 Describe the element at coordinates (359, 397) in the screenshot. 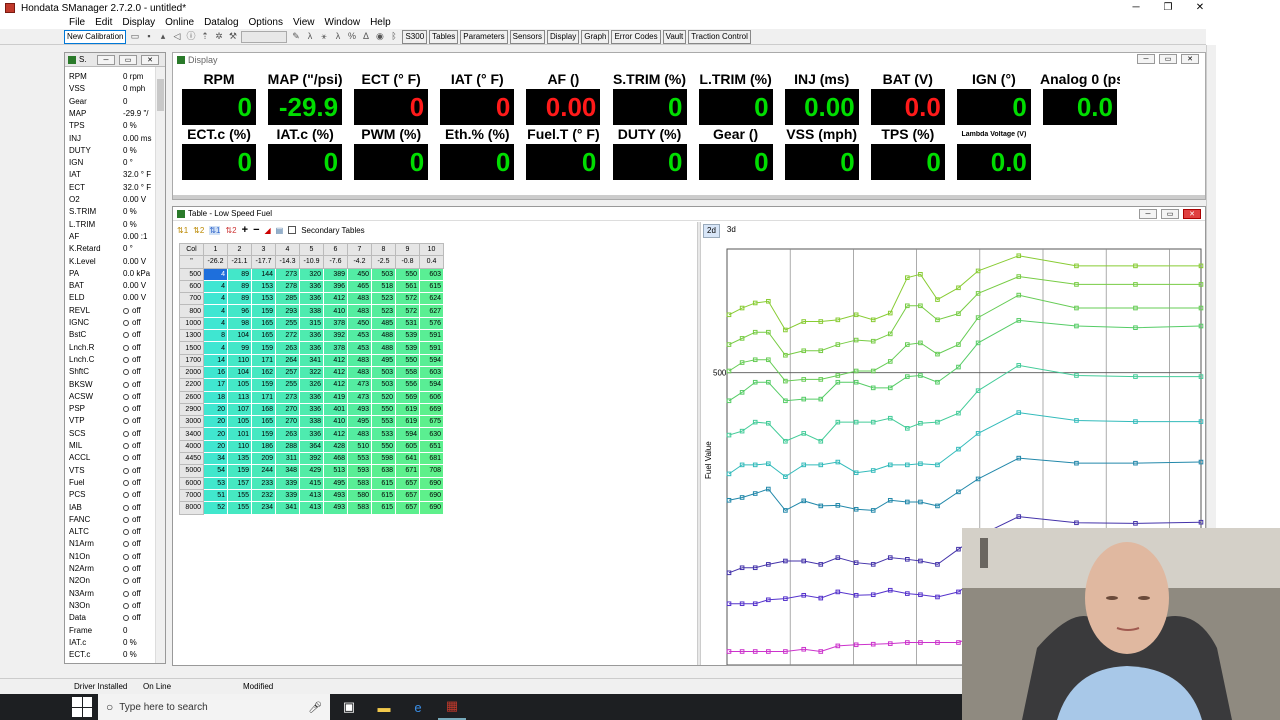

I see `table-cell: 473` at that location.